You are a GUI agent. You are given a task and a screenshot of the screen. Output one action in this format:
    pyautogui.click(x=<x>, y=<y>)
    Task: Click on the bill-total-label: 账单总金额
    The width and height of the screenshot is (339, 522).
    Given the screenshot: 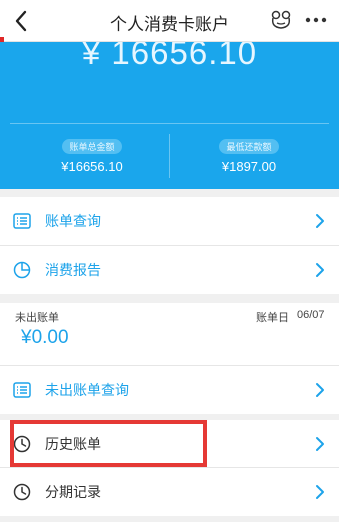 What is the action you would take?
    pyautogui.click(x=92, y=146)
    